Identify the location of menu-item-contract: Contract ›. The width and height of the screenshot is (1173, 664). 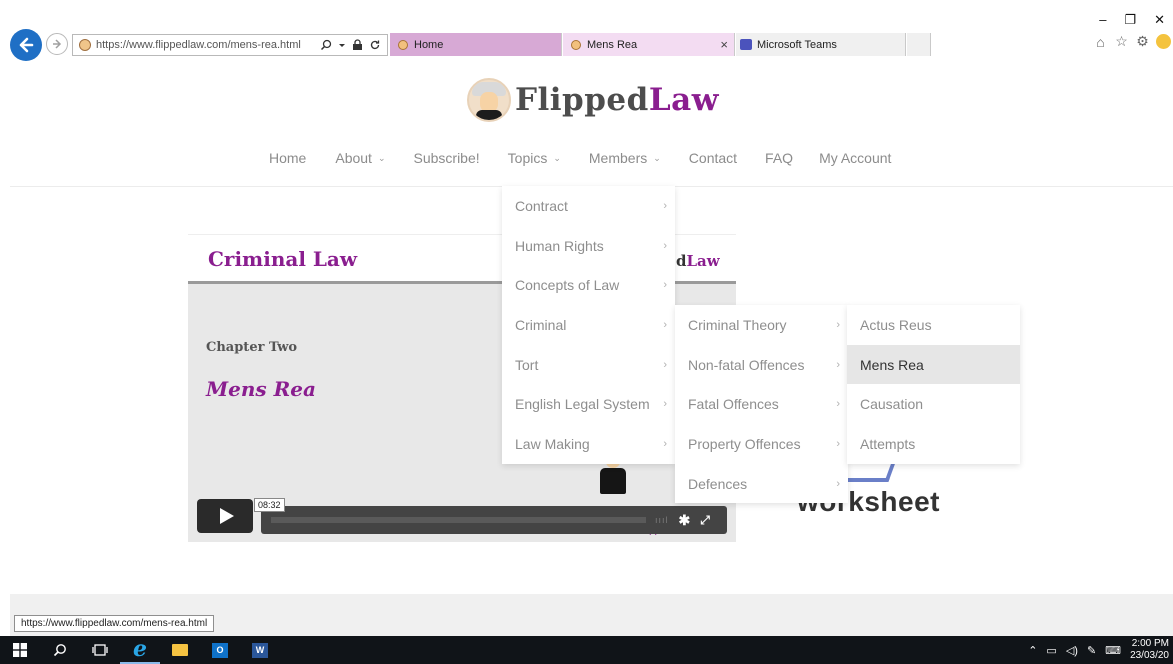
(588, 206).